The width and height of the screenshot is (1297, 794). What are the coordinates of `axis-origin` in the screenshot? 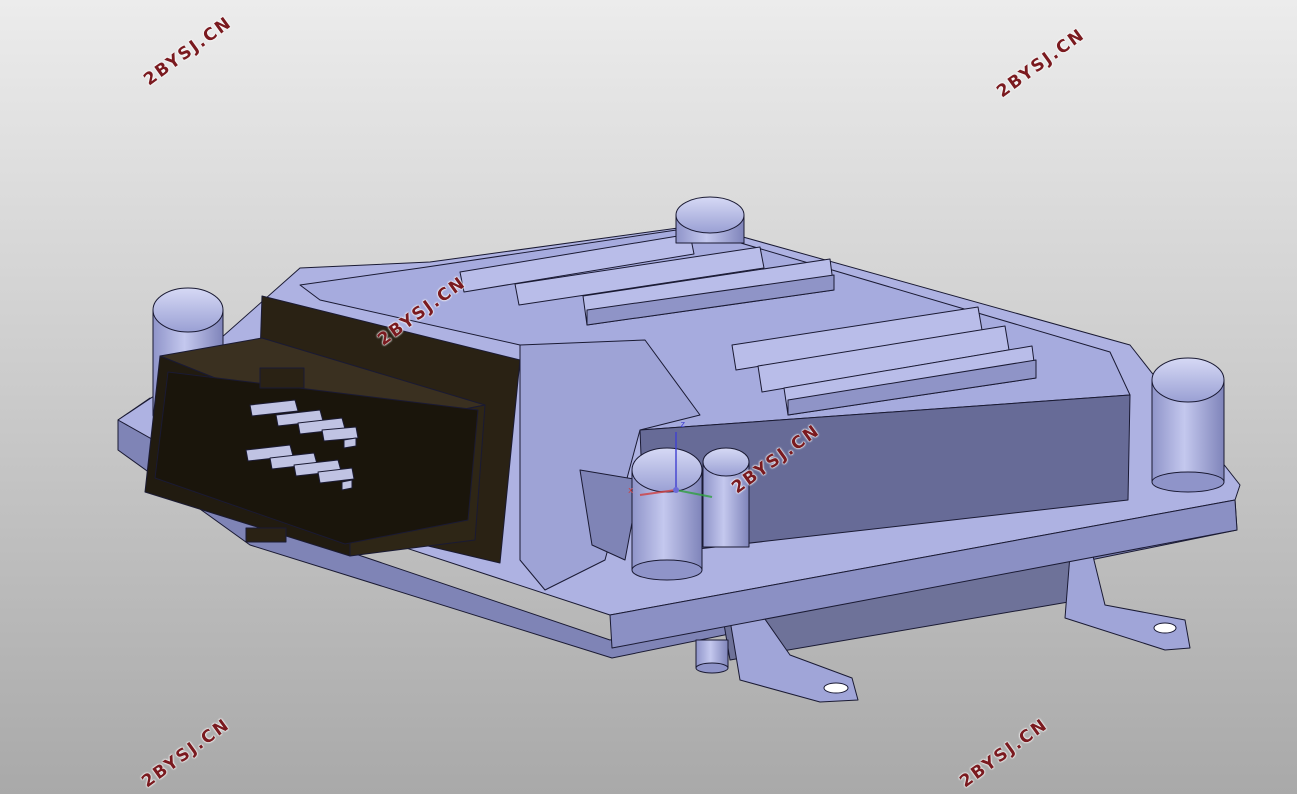 It's located at (676, 490).